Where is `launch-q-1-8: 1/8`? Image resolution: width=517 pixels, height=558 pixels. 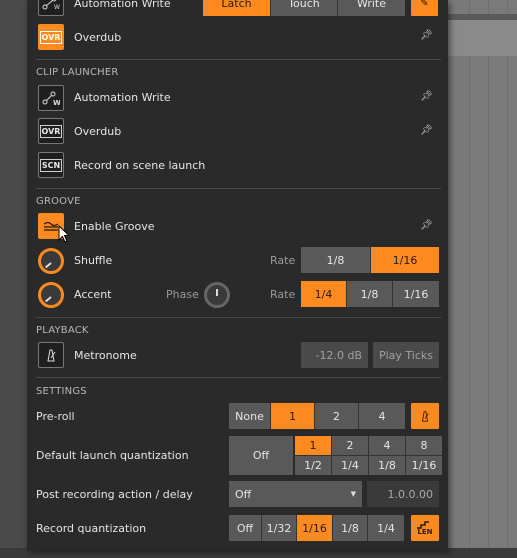
launch-q-1-8: 1/8 is located at coordinates (387, 465).